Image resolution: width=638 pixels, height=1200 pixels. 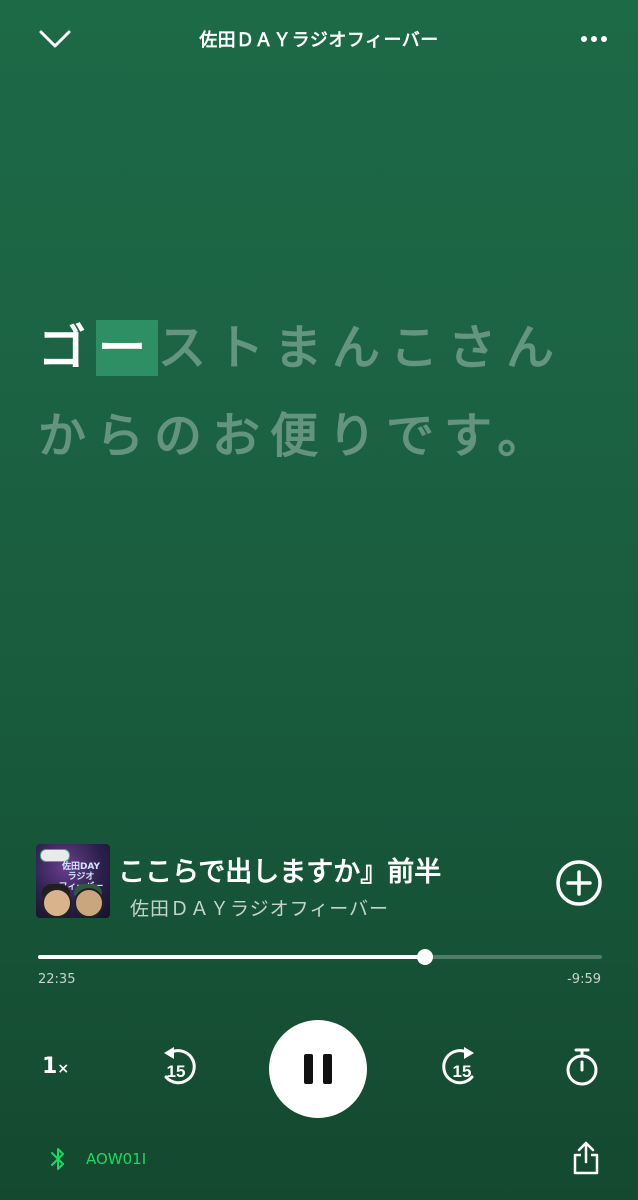 I want to click on speed-value: 1, so click(x=50, y=1066).